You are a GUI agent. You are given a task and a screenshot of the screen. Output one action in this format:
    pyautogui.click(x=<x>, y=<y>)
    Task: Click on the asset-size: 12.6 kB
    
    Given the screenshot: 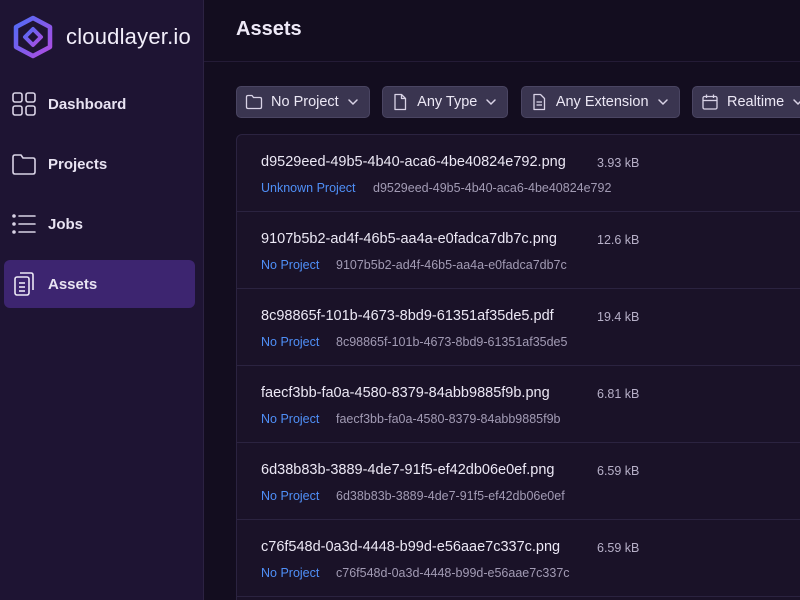 What is the action you would take?
    pyautogui.click(x=618, y=240)
    